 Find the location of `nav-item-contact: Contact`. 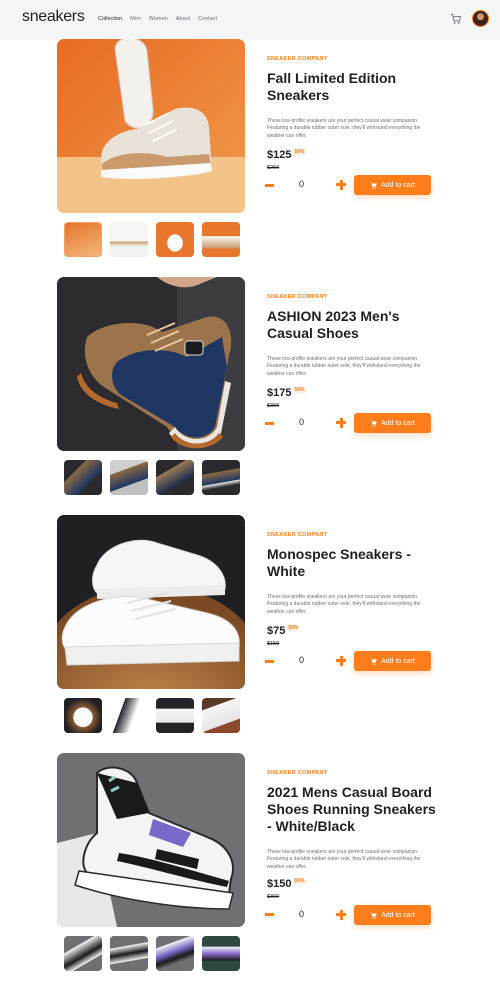

nav-item-contact: Contact is located at coordinates (207, 19).